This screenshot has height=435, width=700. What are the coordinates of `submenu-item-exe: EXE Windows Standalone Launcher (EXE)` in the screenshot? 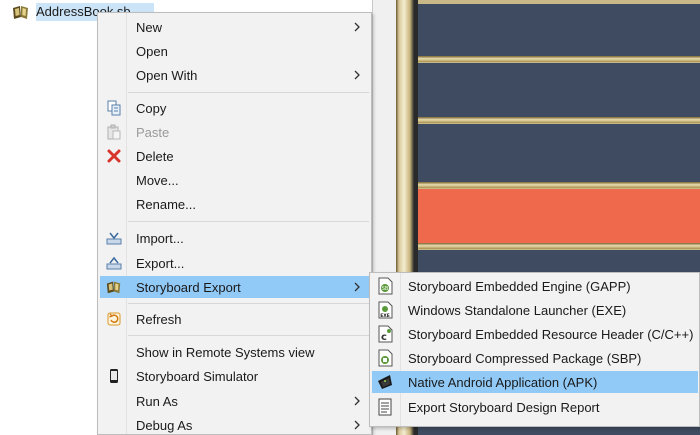 It's located at (535, 310).